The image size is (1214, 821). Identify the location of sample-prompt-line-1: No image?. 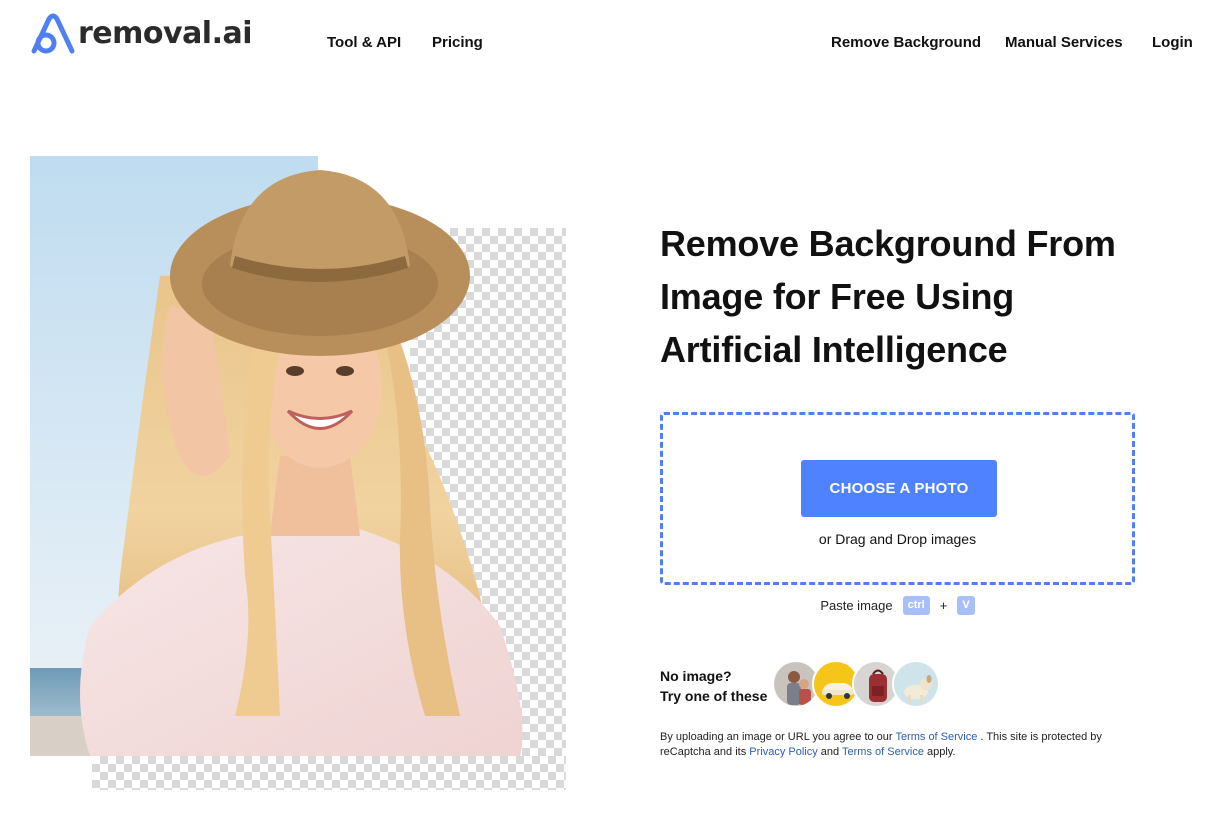
(696, 676).